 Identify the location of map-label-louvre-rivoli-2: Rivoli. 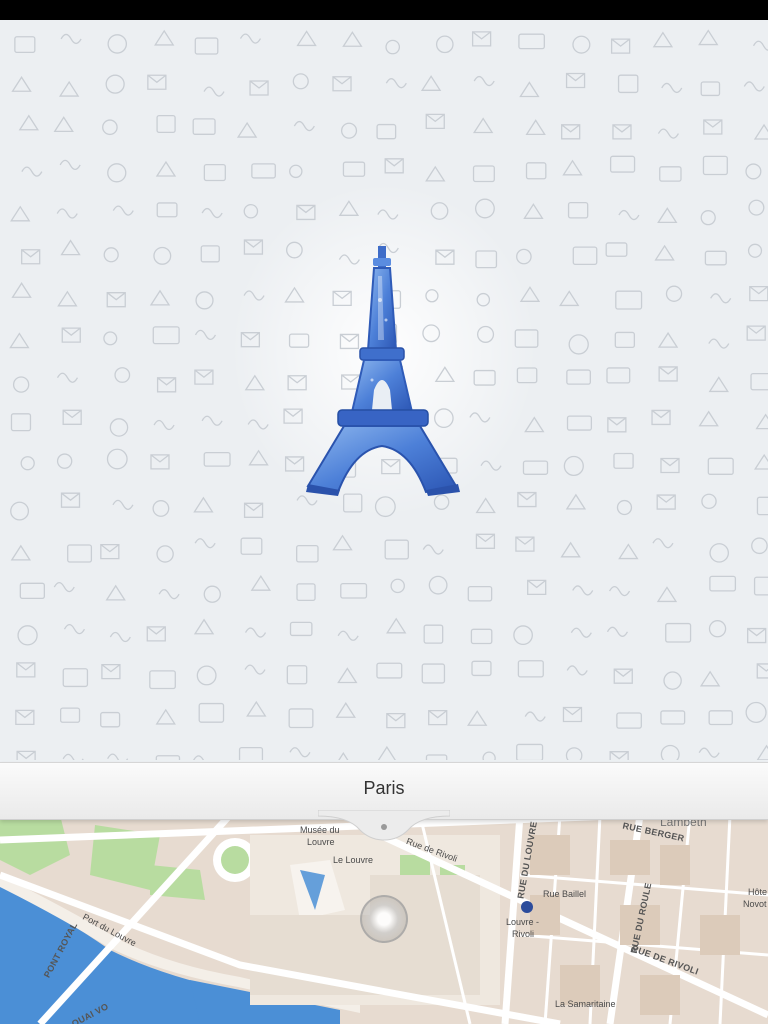
(523, 934).